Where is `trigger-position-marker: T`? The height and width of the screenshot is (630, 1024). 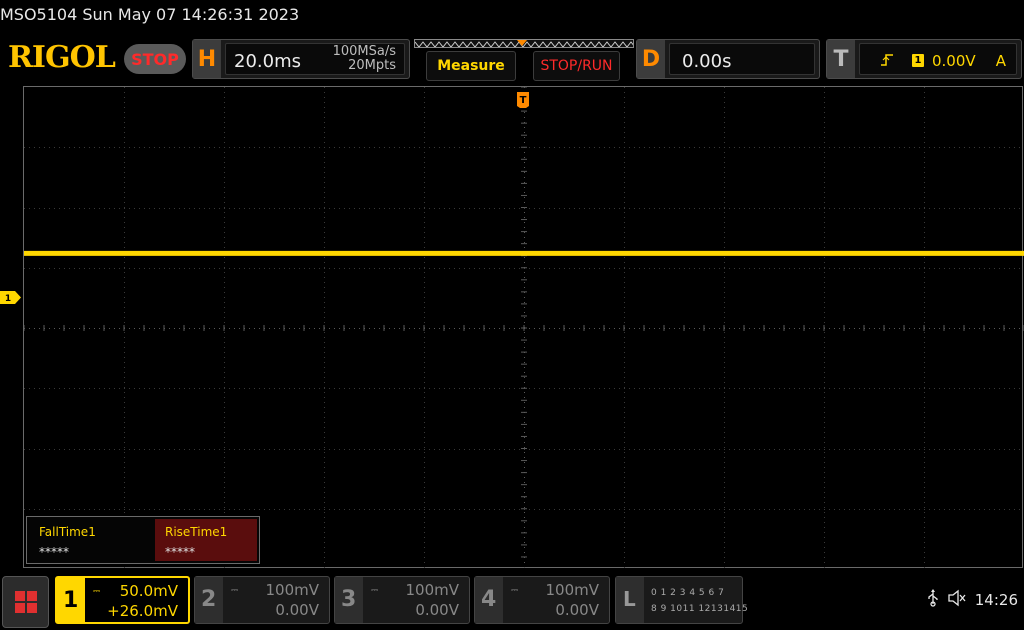 trigger-position-marker: T is located at coordinates (523, 98).